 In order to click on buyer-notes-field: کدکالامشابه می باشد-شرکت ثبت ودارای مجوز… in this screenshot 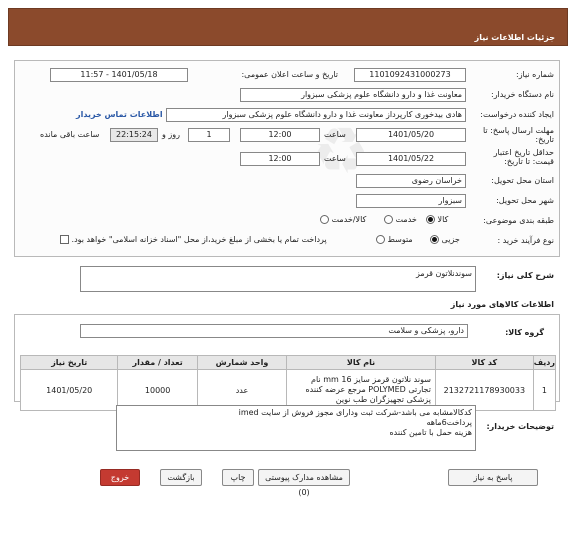, I will do `click(296, 428)`.